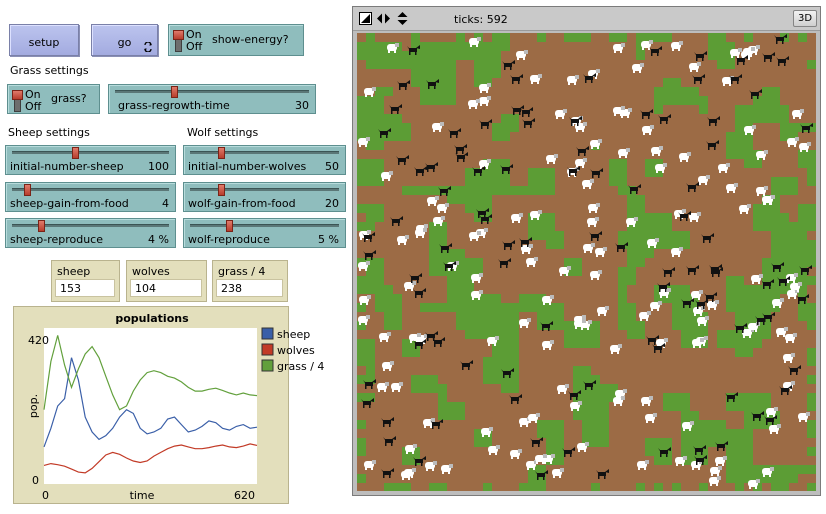 This screenshot has width=826, height=514. What do you see at coordinates (124, 40) in the screenshot?
I see `go-button: go` at bounding box center [124, 40].